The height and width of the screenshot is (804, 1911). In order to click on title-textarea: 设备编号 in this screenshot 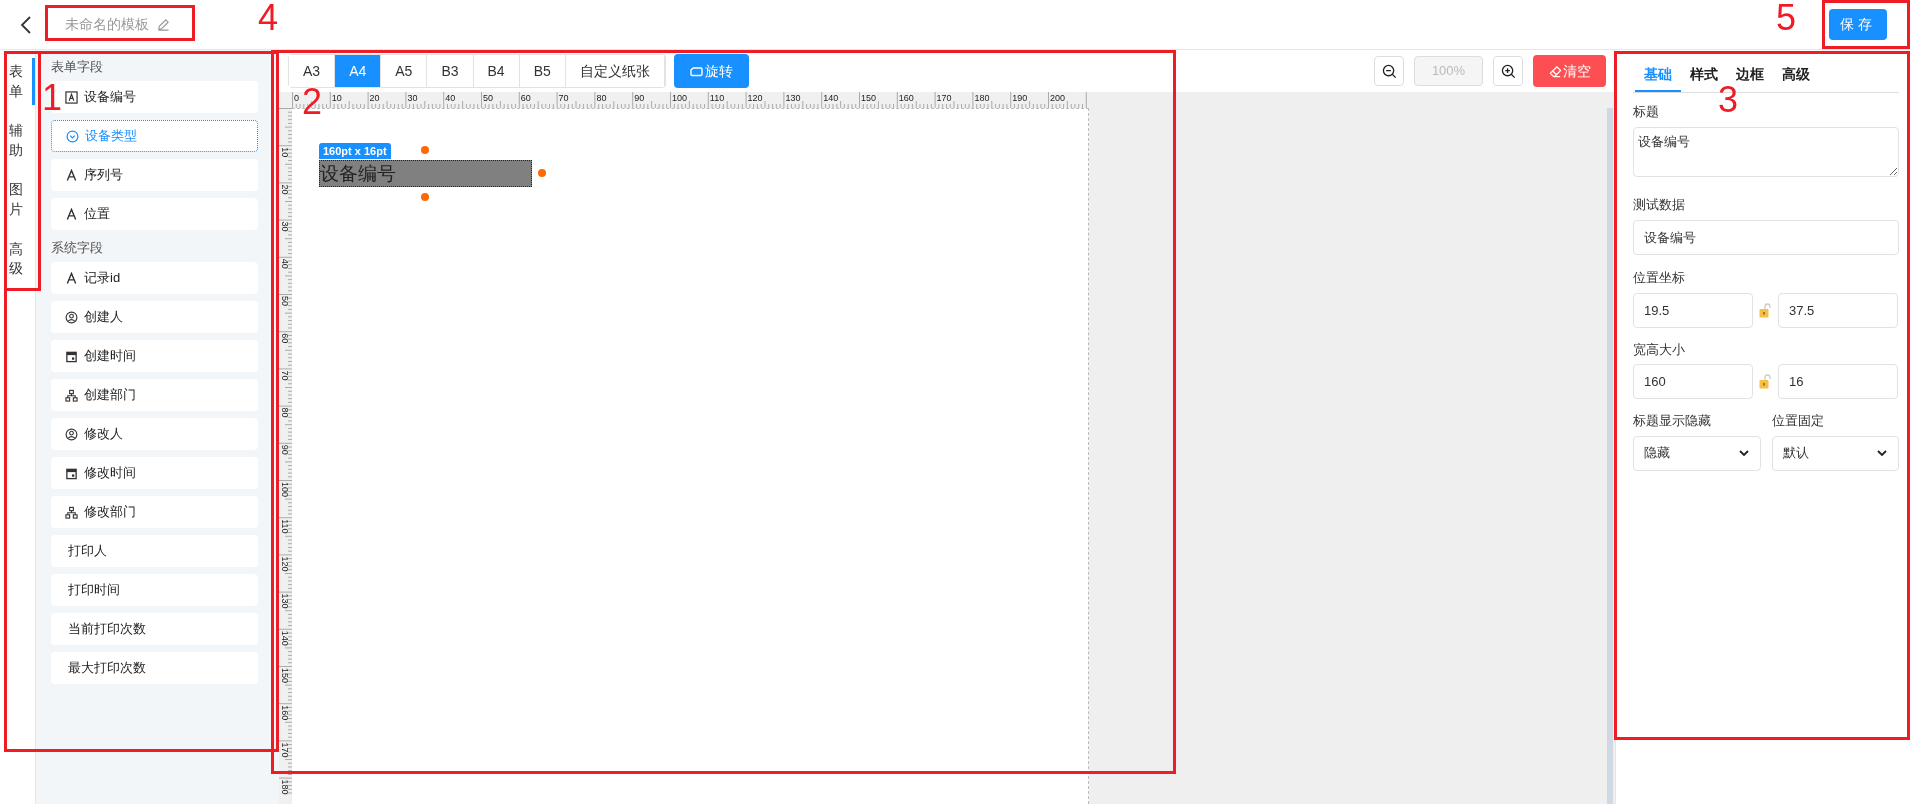, I will do `click(1766, 151)`.